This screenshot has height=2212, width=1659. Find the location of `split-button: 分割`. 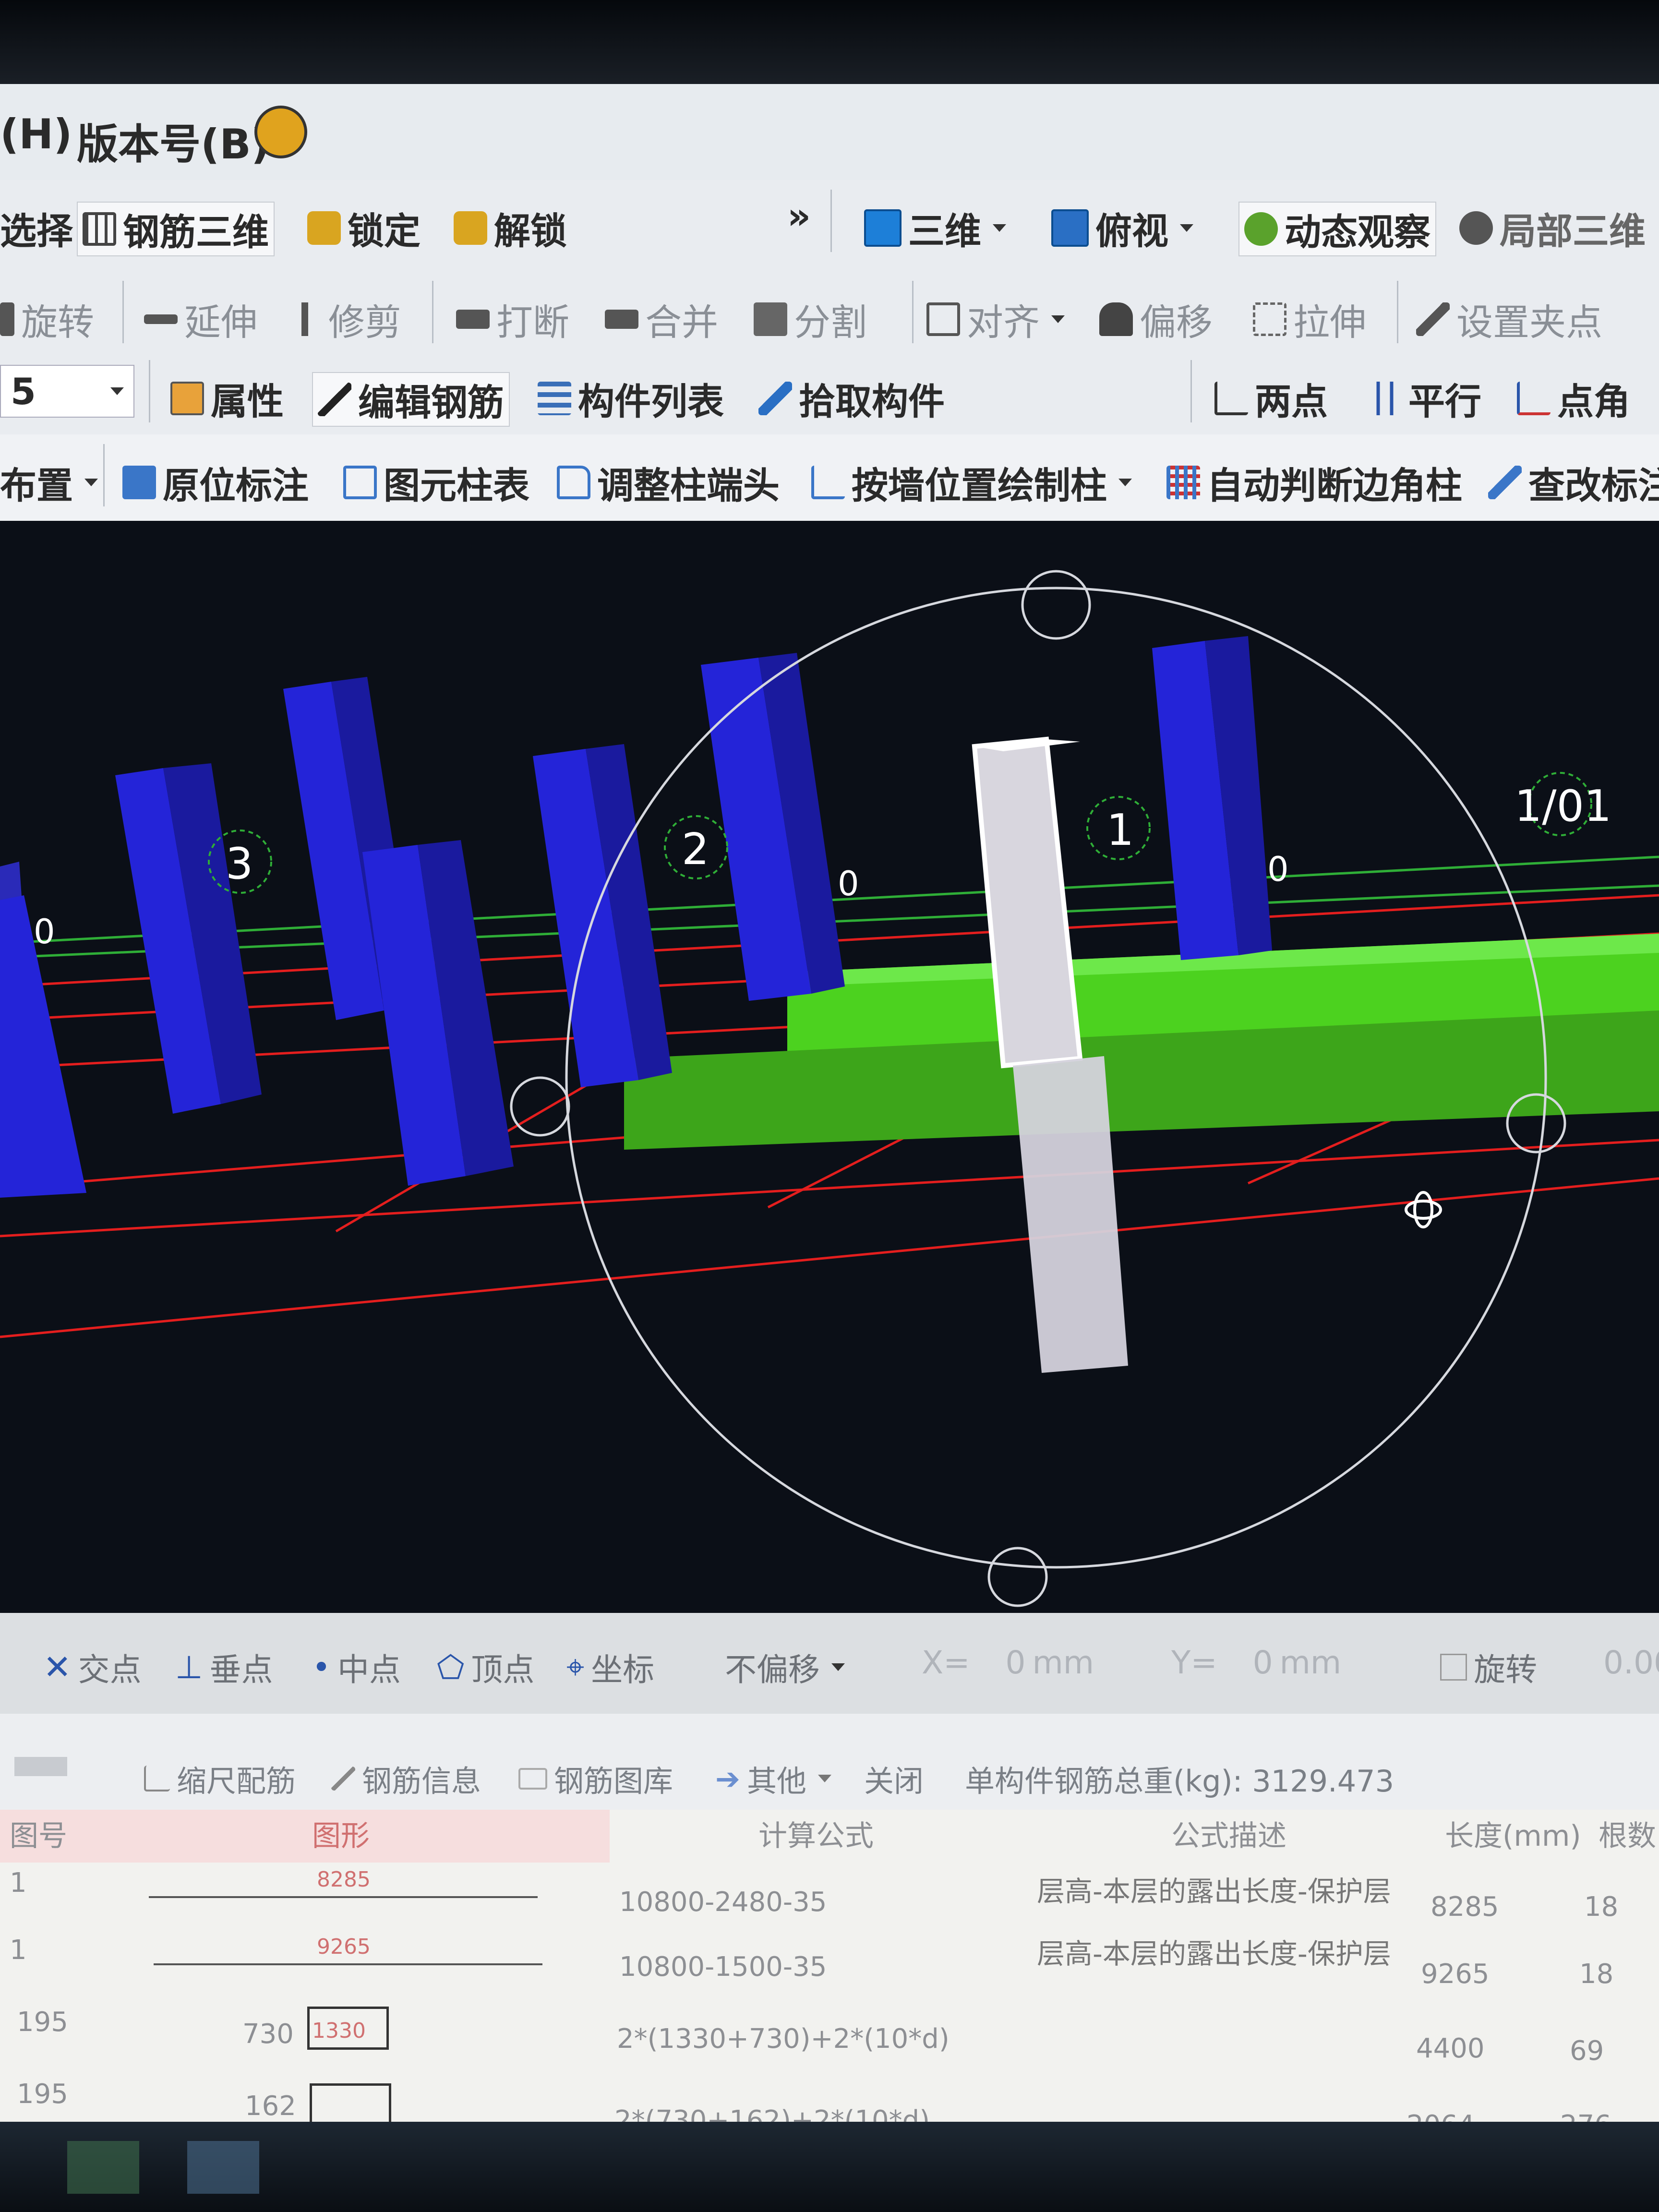

split-button: 分割 is located at coordinates (810, 320).